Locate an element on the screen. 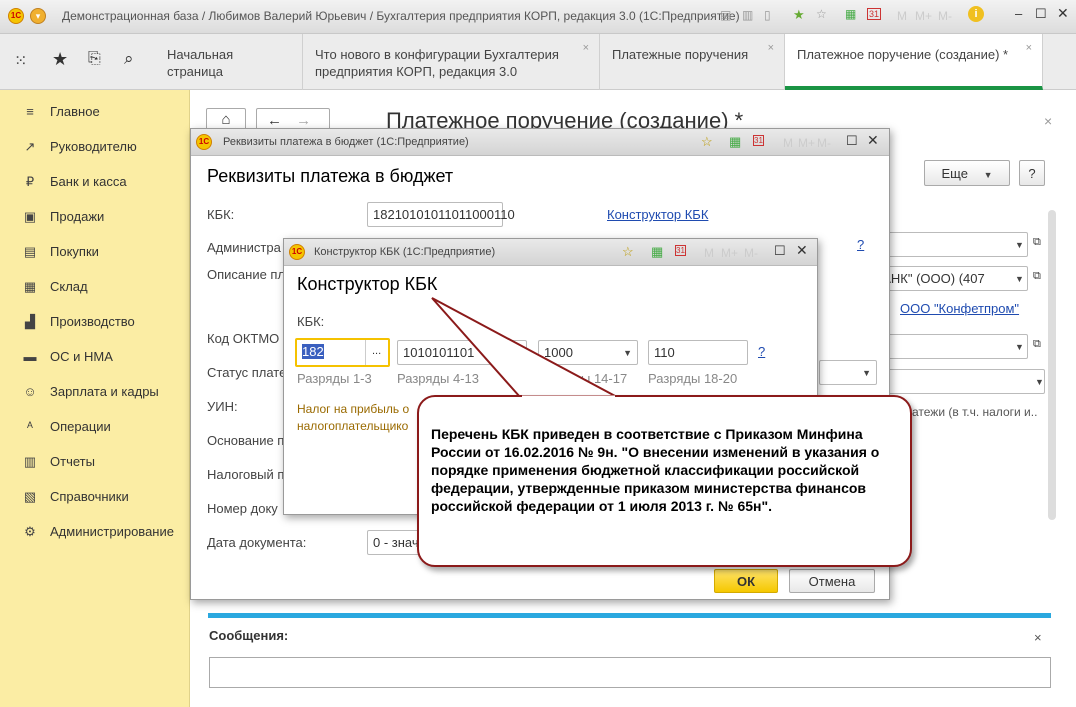  callout-pointer-cover is located at coordinates (568, 397).